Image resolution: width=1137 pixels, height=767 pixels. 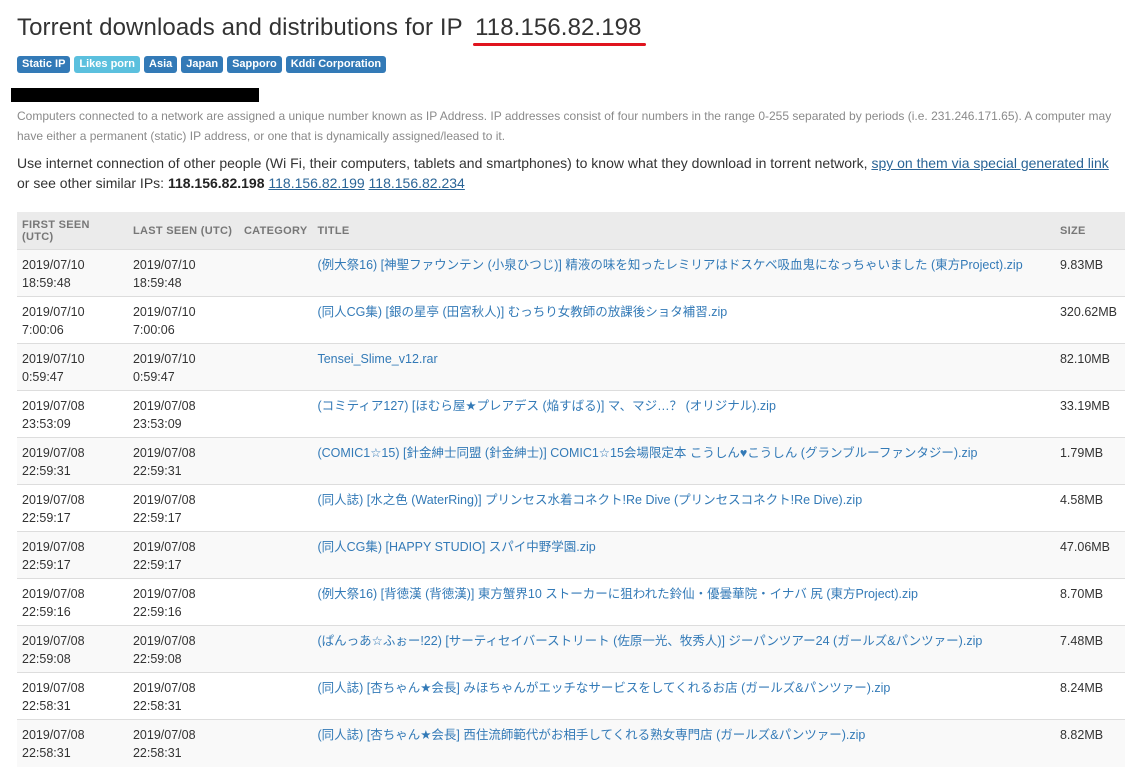 What do you see at coordinates (1089, 649) in the screenshot?
I see `size-cell: 7.48MB` at bounding box center [1089, 649].